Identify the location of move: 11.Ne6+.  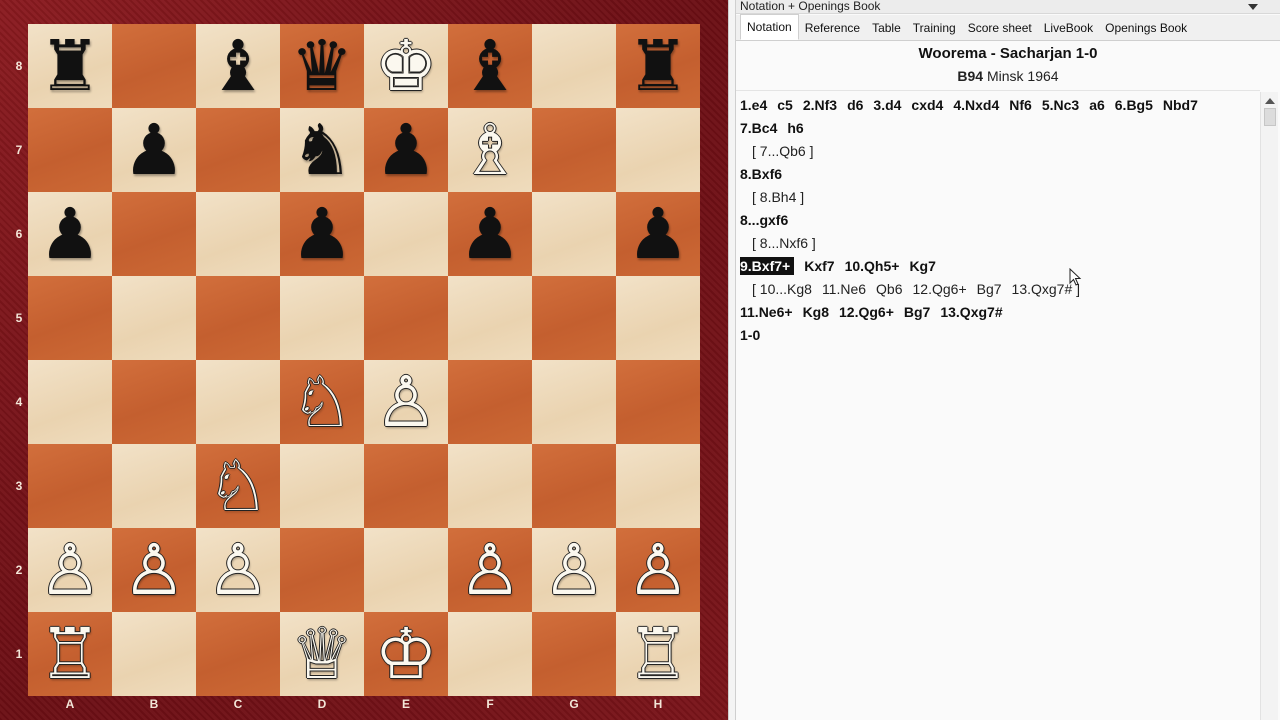
(766, 312).